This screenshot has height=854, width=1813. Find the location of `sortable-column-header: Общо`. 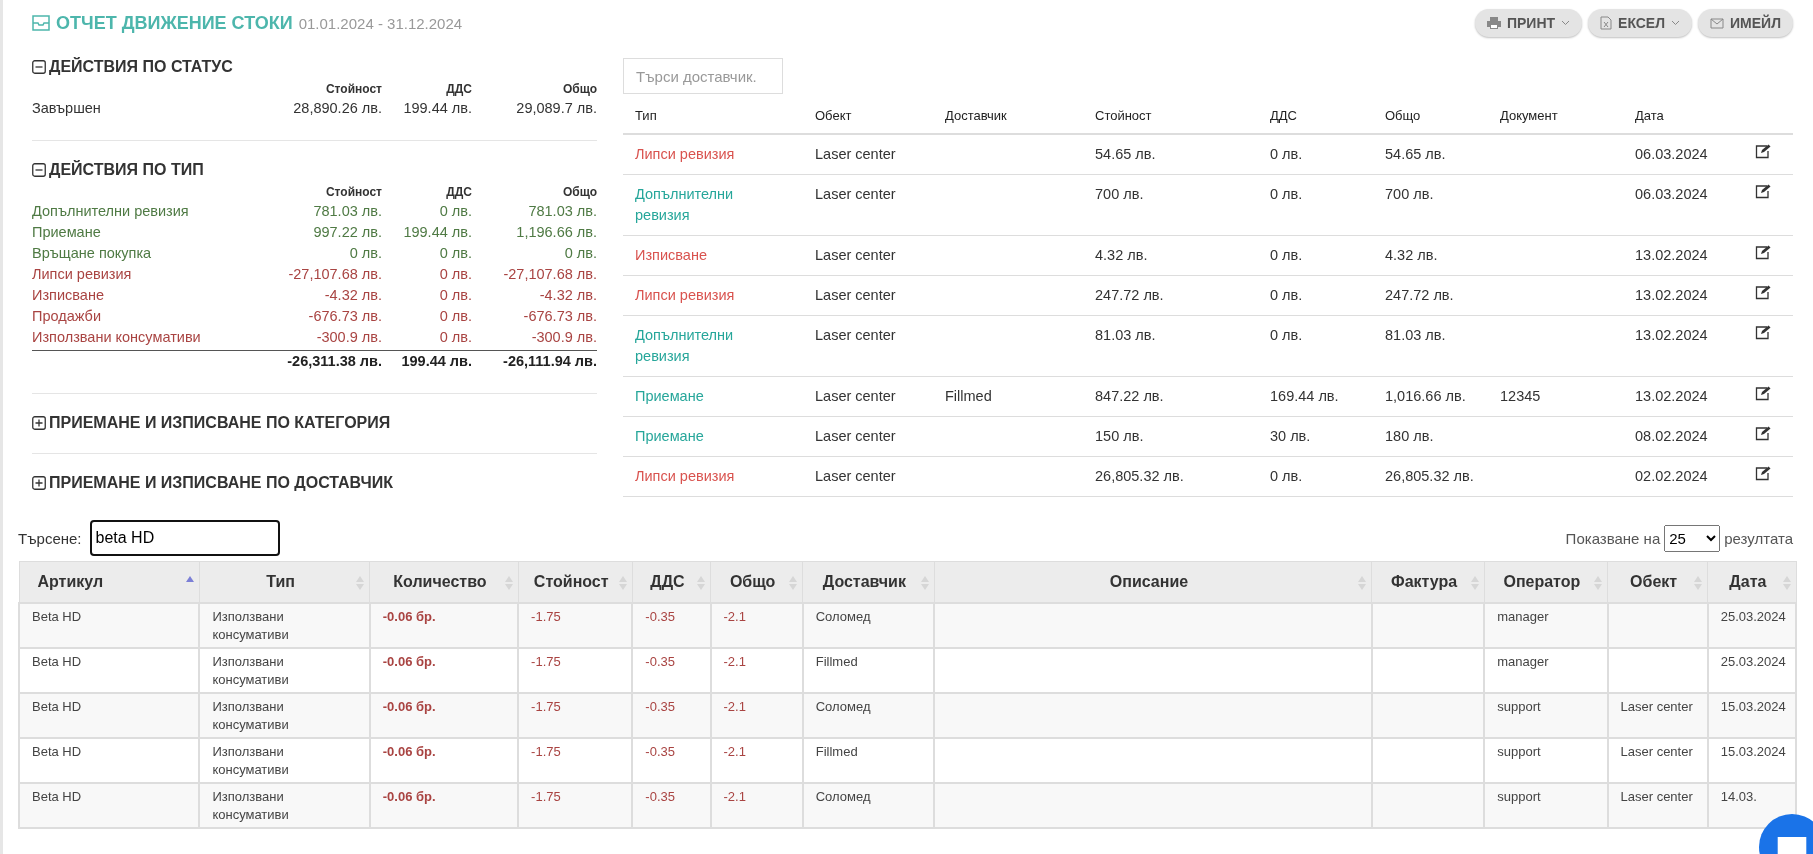

sortable-column-header: Общо is located at coordinates (756, 582).